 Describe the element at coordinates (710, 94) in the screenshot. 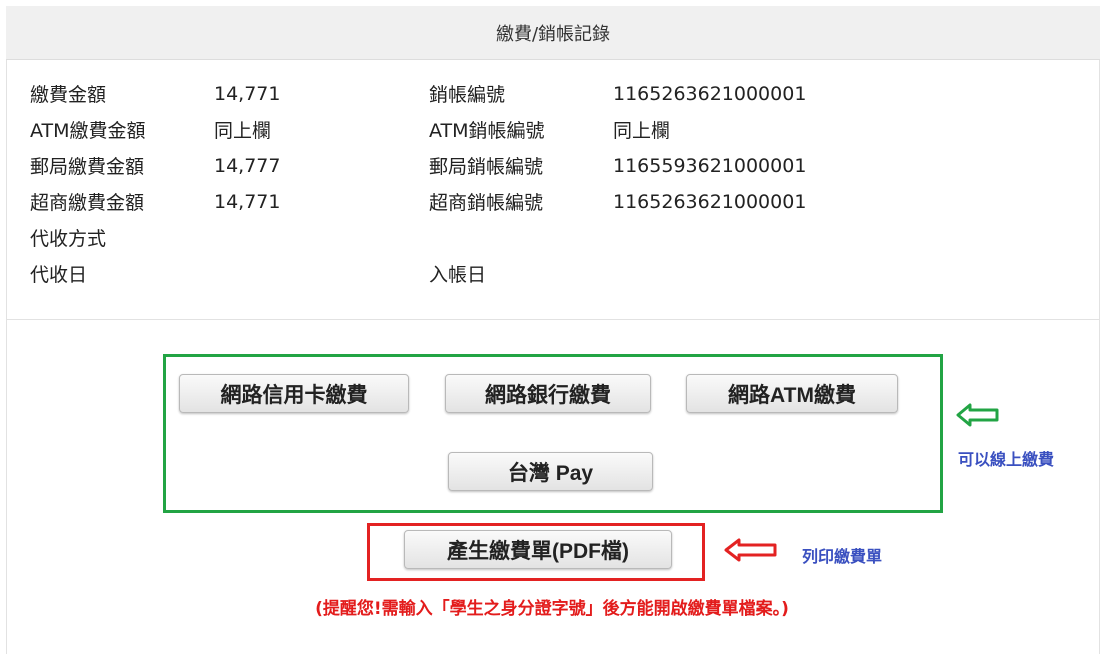

I see `account-number-value: 1165263621000001` at that location.